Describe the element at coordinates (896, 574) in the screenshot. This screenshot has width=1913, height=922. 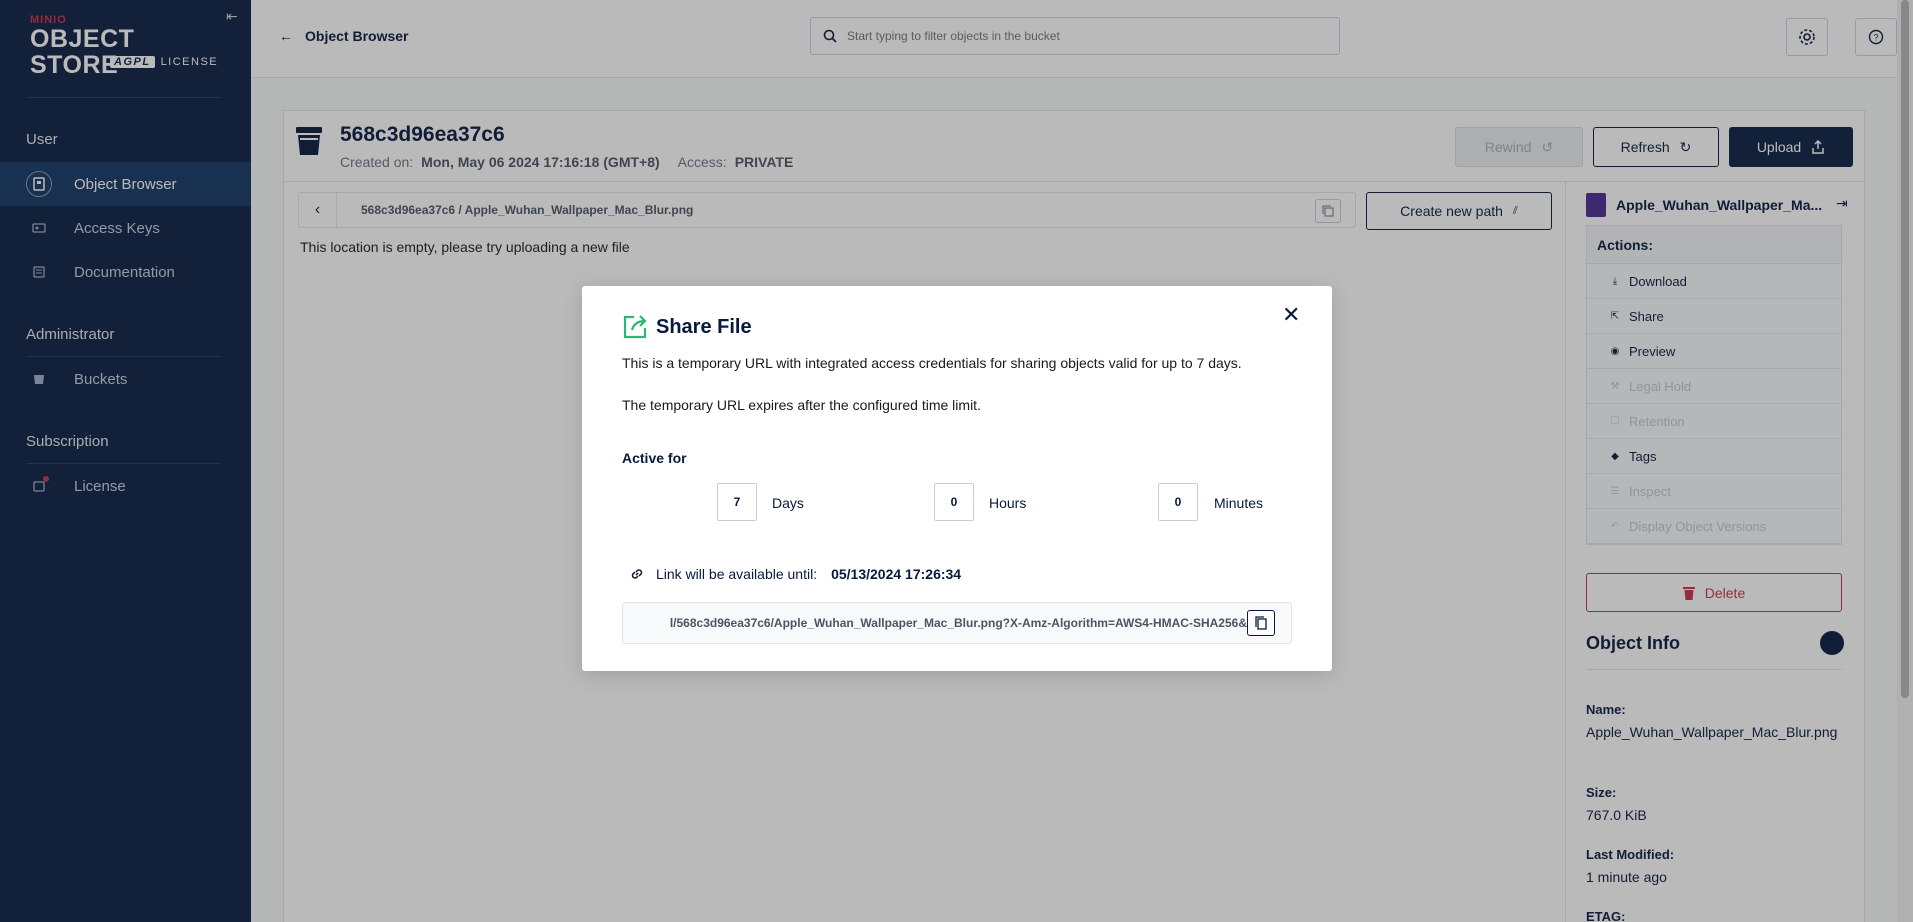
I see `available-value: 05/13/2024 17:26:34` at that location.